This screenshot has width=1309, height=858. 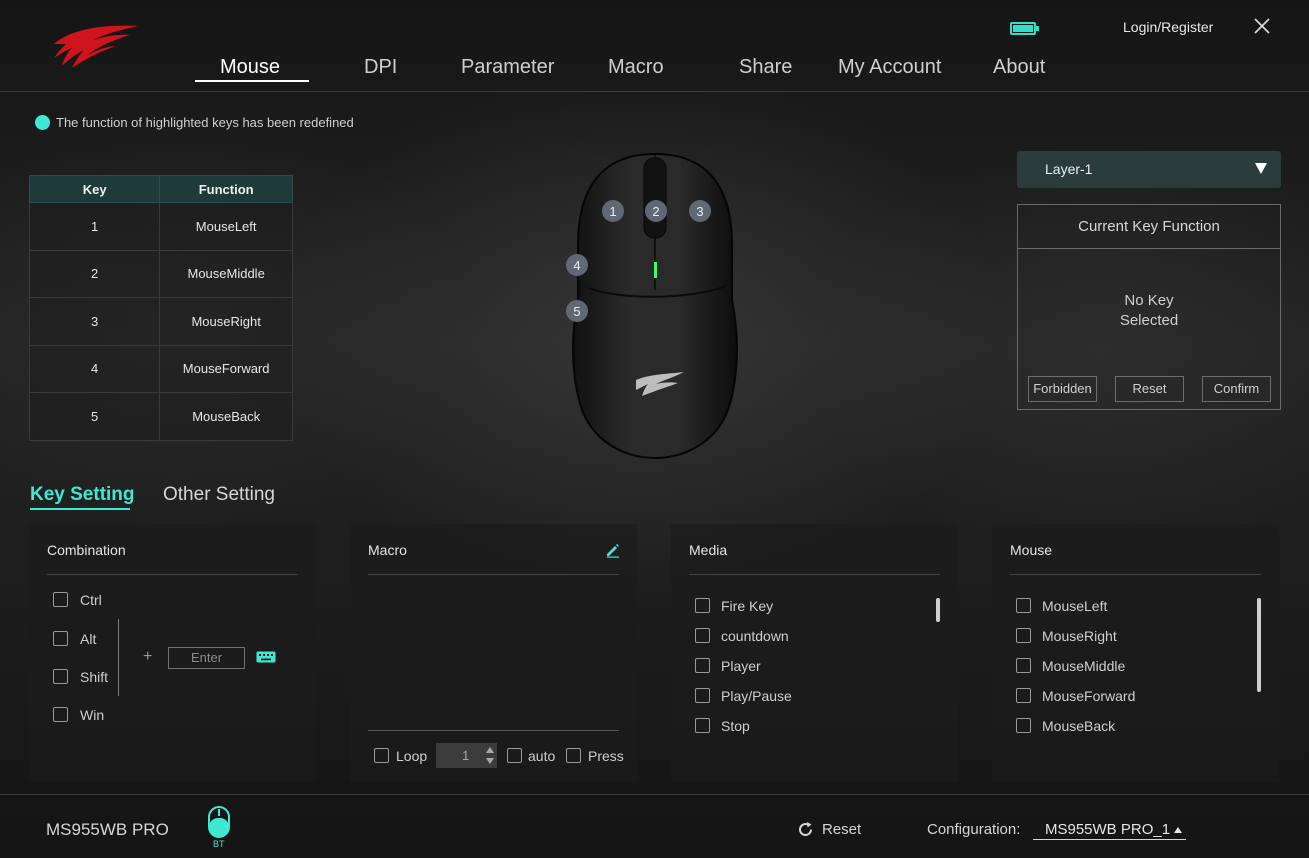 I want to click on media-title: Media, so click(x=708, y=550).